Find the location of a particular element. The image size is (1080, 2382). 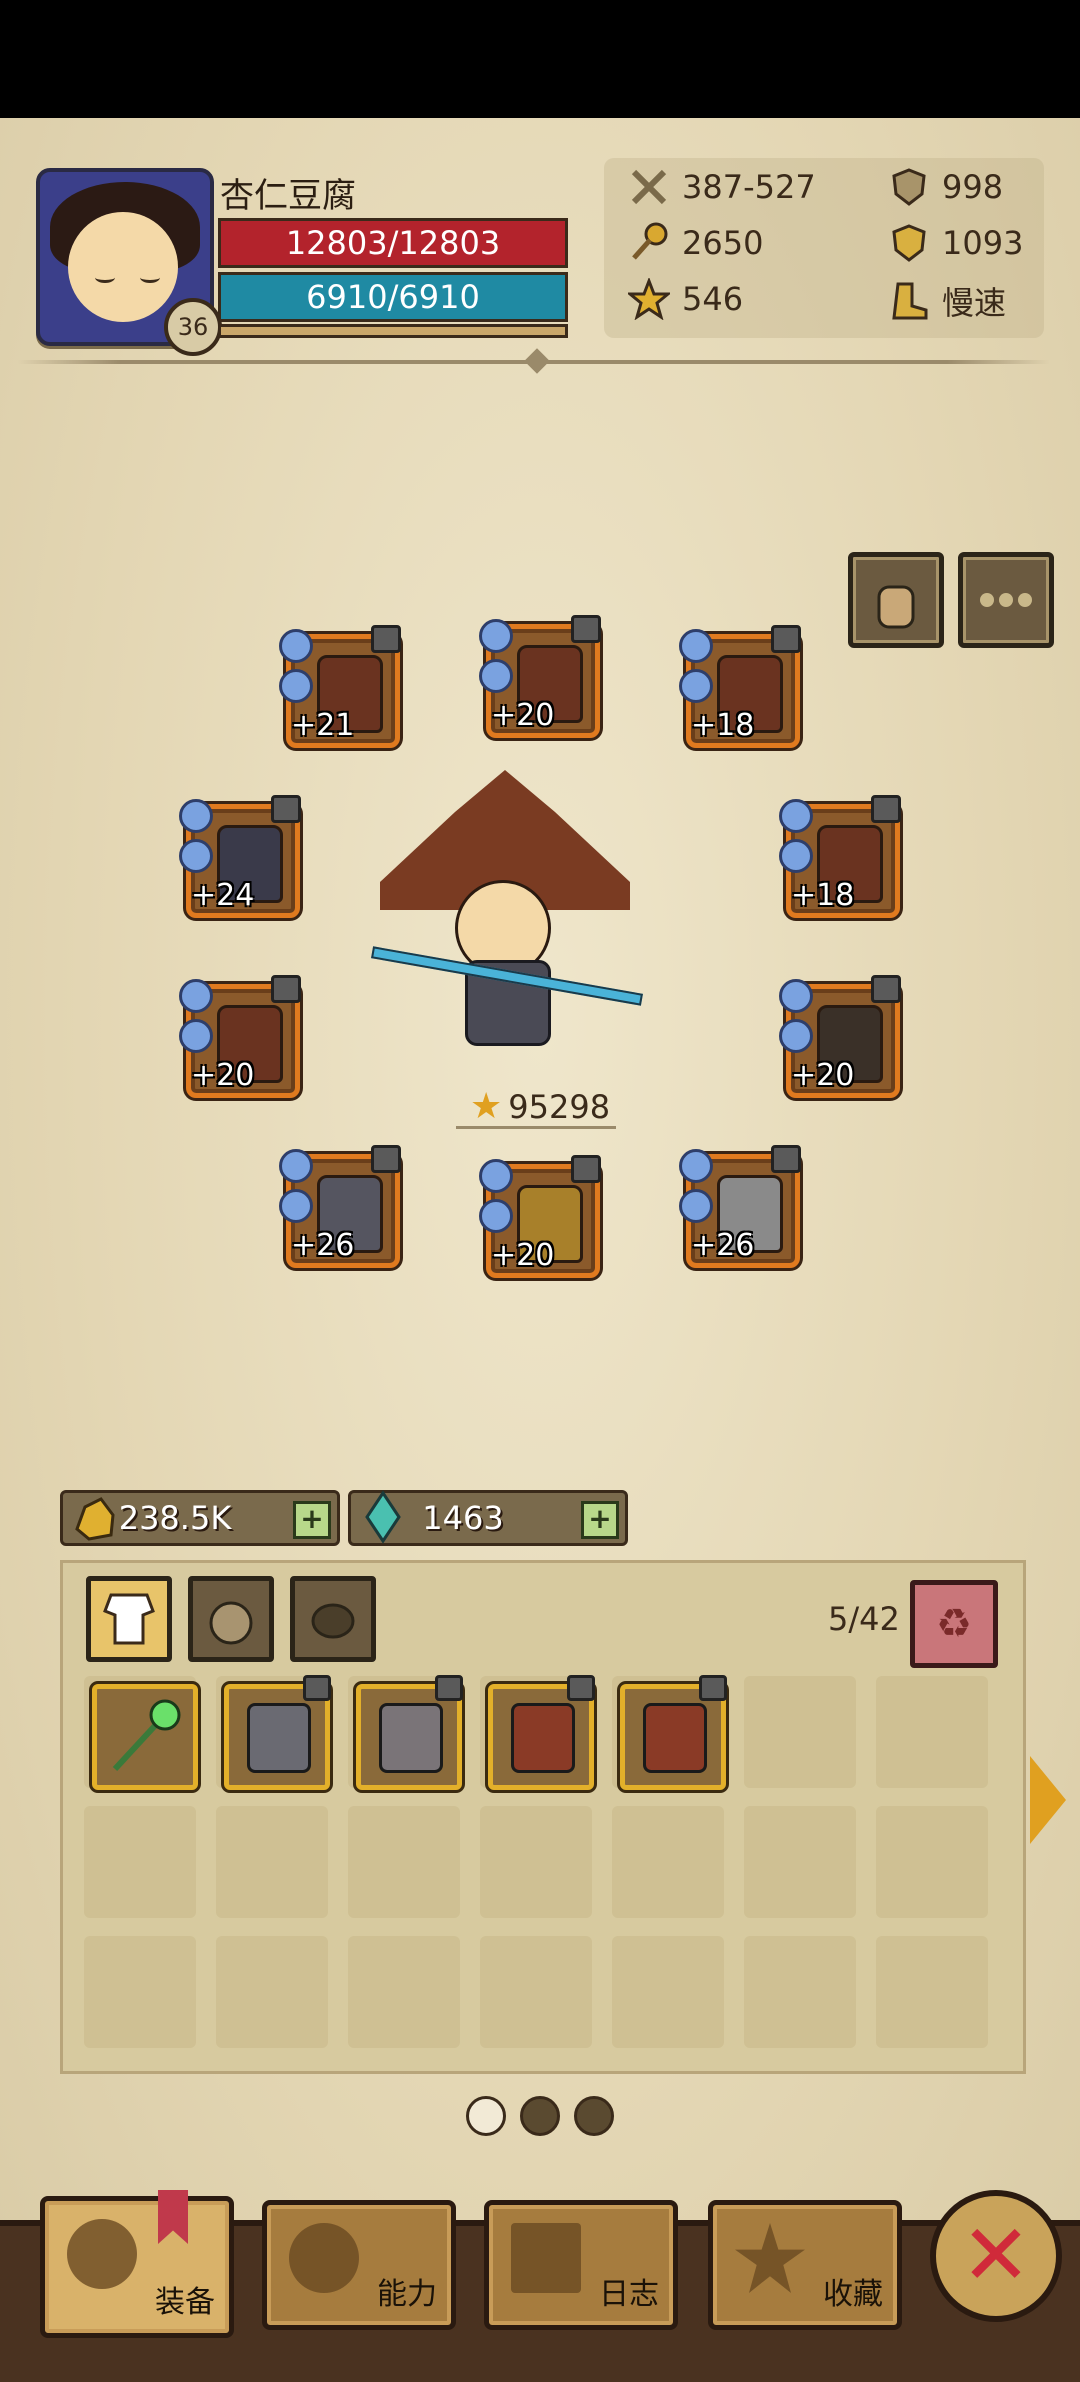

bag-capacity: 5/42 is located at coordinates (864, 1619).